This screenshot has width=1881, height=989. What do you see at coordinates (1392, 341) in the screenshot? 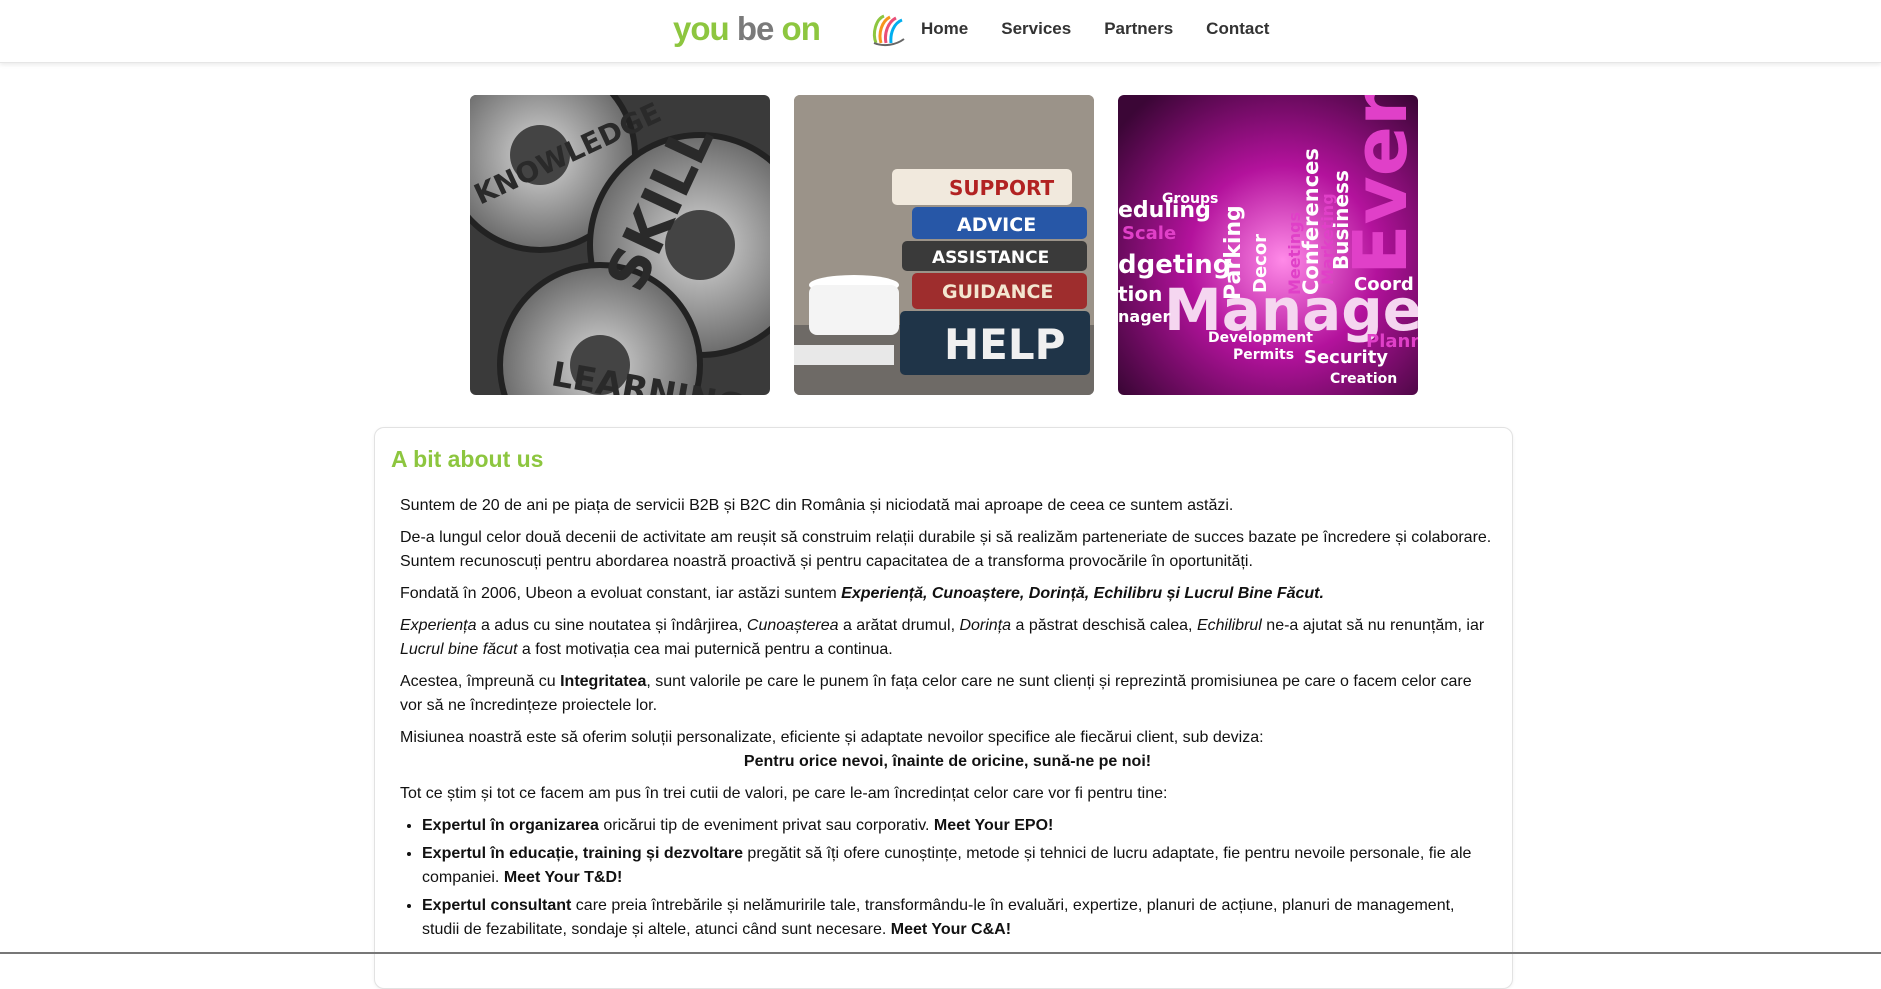
I see `cloud-word-planni: Planni` at bounding box center [1392, 341].